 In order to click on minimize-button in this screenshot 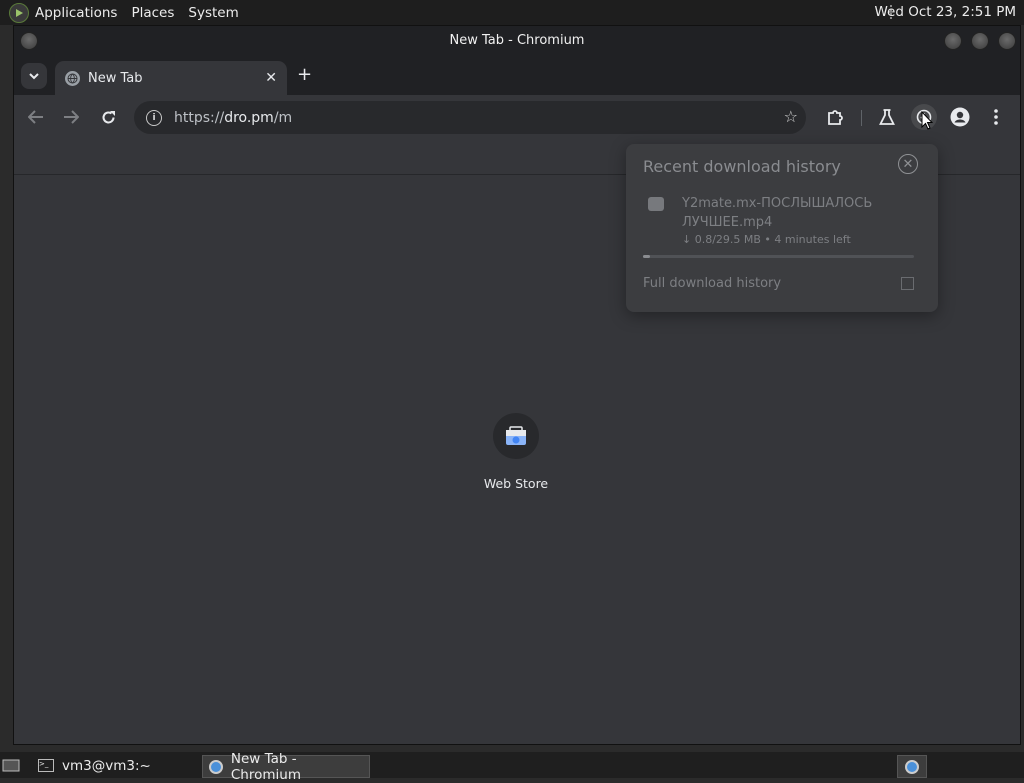, I will do `click(953, 41)`.